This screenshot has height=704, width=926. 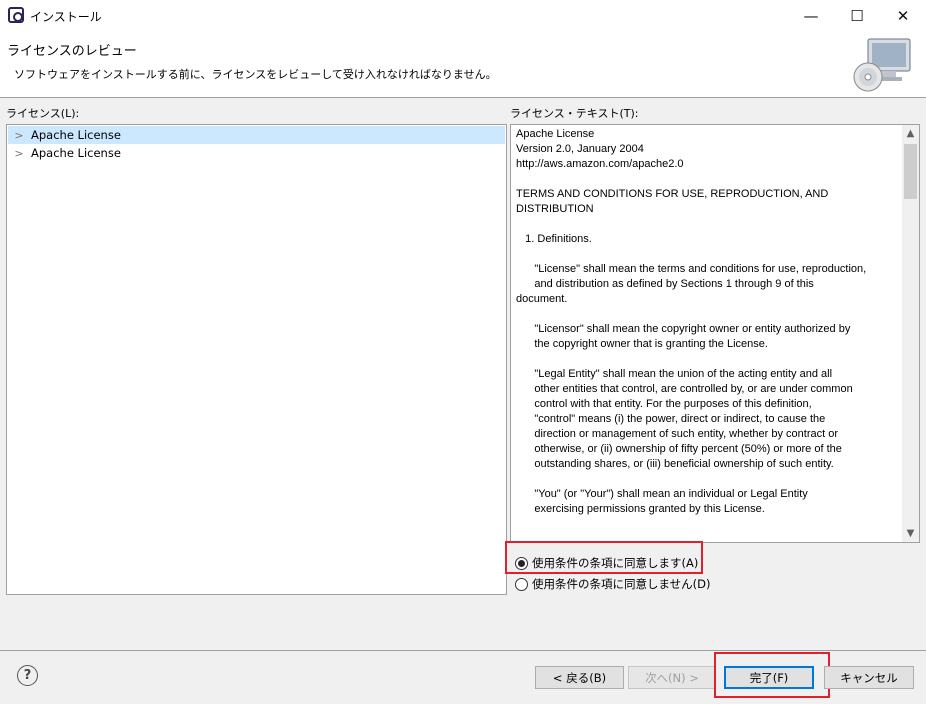 I want to click on tree-item-apache-license-2: > Apache License, so click(x=256, y=153).